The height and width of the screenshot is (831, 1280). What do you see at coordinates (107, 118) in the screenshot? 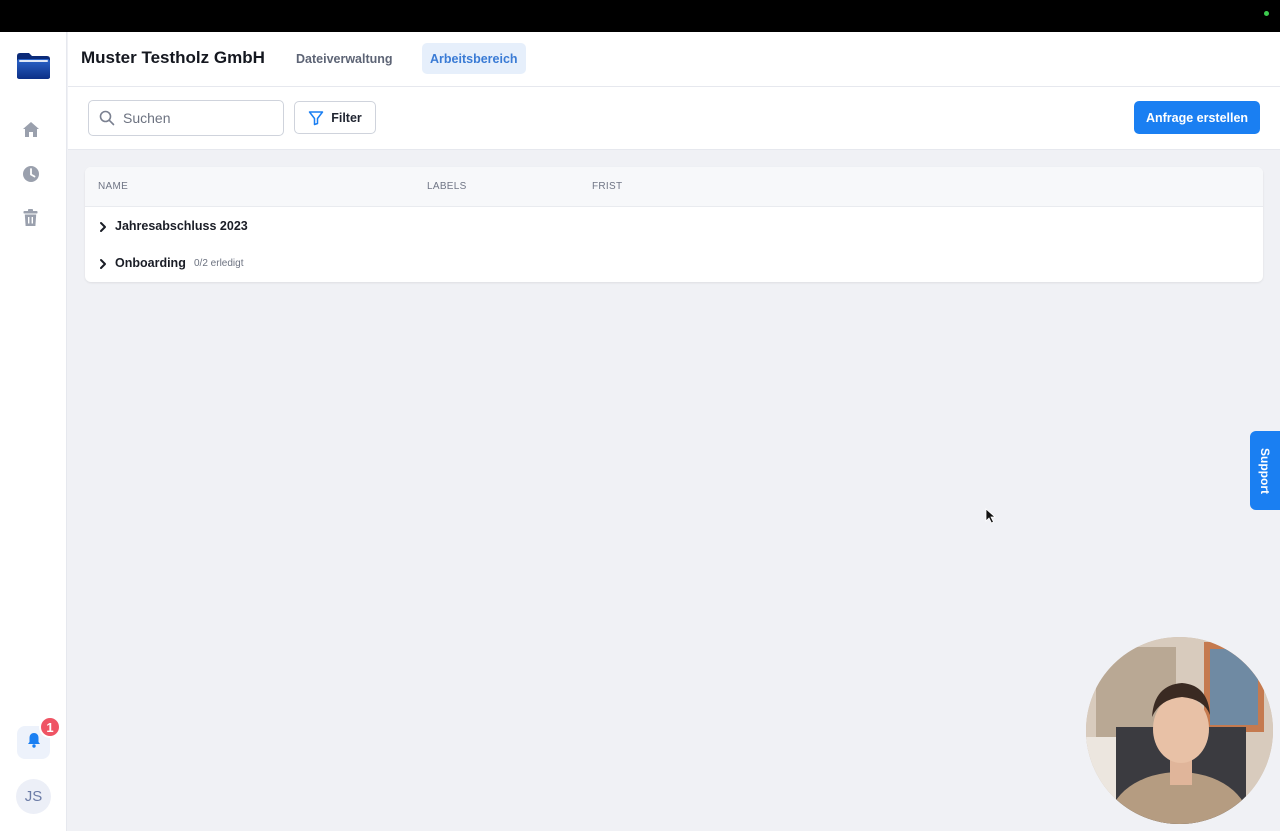
I see `search-icon` at bounding box center [107, 118].